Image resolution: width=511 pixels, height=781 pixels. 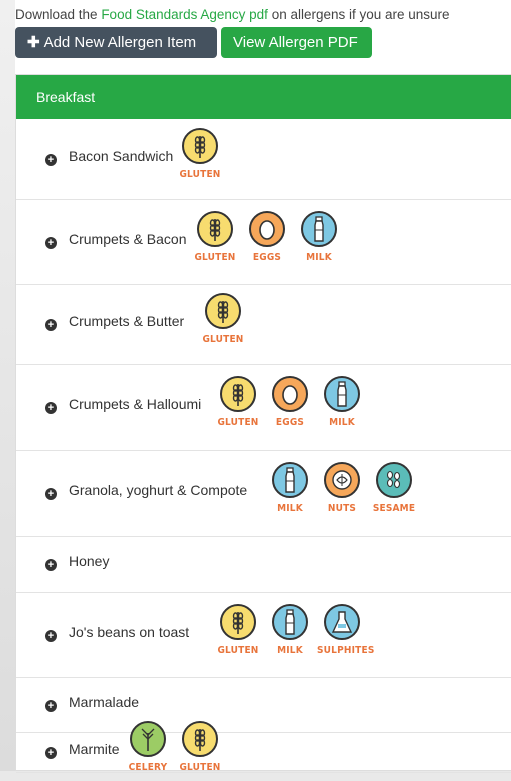 I want to click on note-prefix: Download the, so click(x=58, y=14).